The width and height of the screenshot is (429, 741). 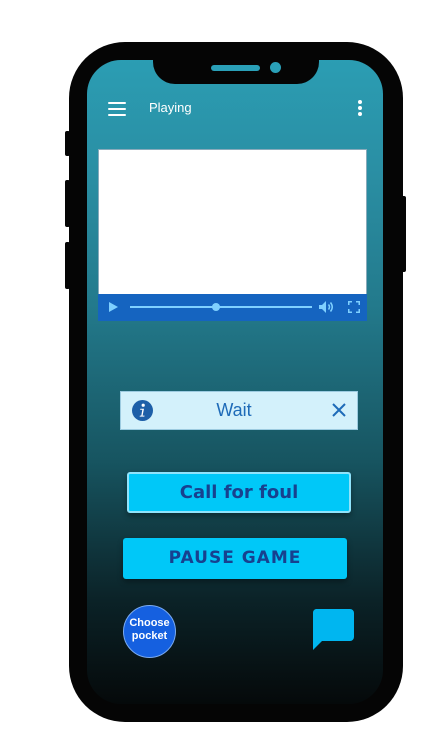 I want to click on choose-pocket-label-line1: Choose, so click(x=149, y=623).